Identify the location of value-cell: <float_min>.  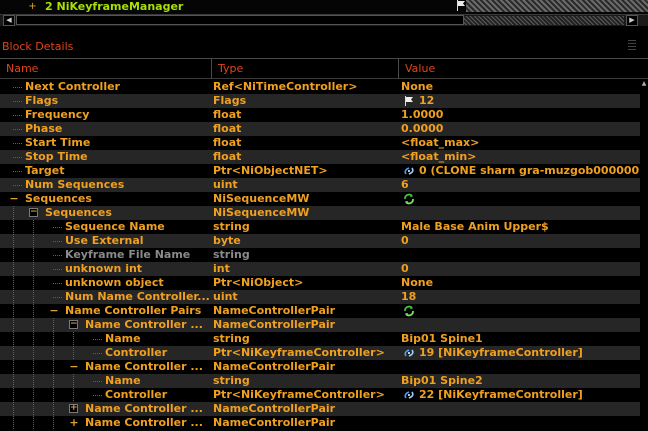
(524, 157).